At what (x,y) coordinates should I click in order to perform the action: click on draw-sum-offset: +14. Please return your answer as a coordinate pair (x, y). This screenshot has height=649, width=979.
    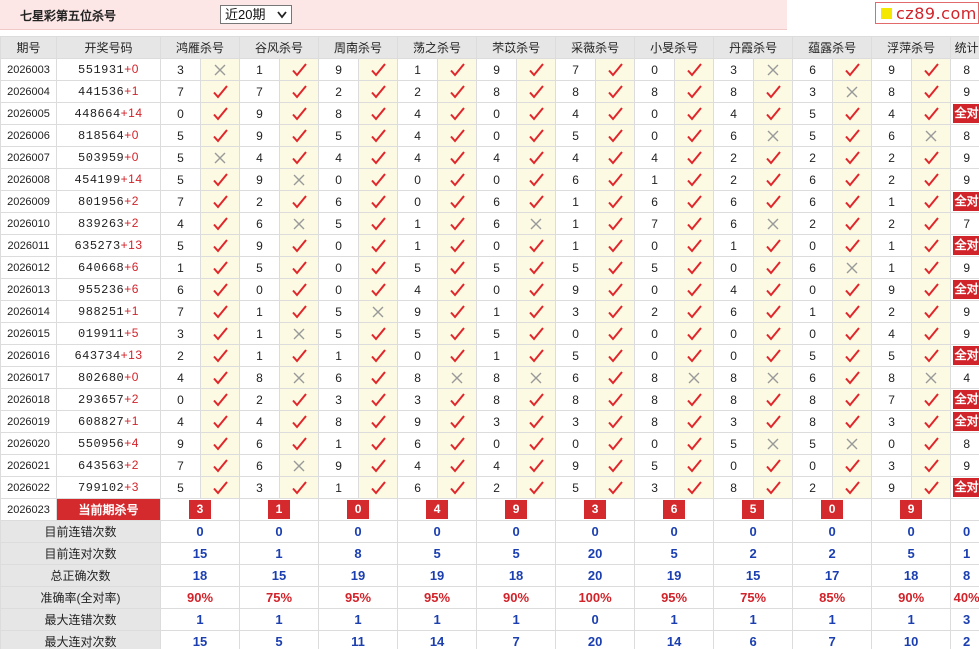
    Looking at the image, I should click on (131, 113).